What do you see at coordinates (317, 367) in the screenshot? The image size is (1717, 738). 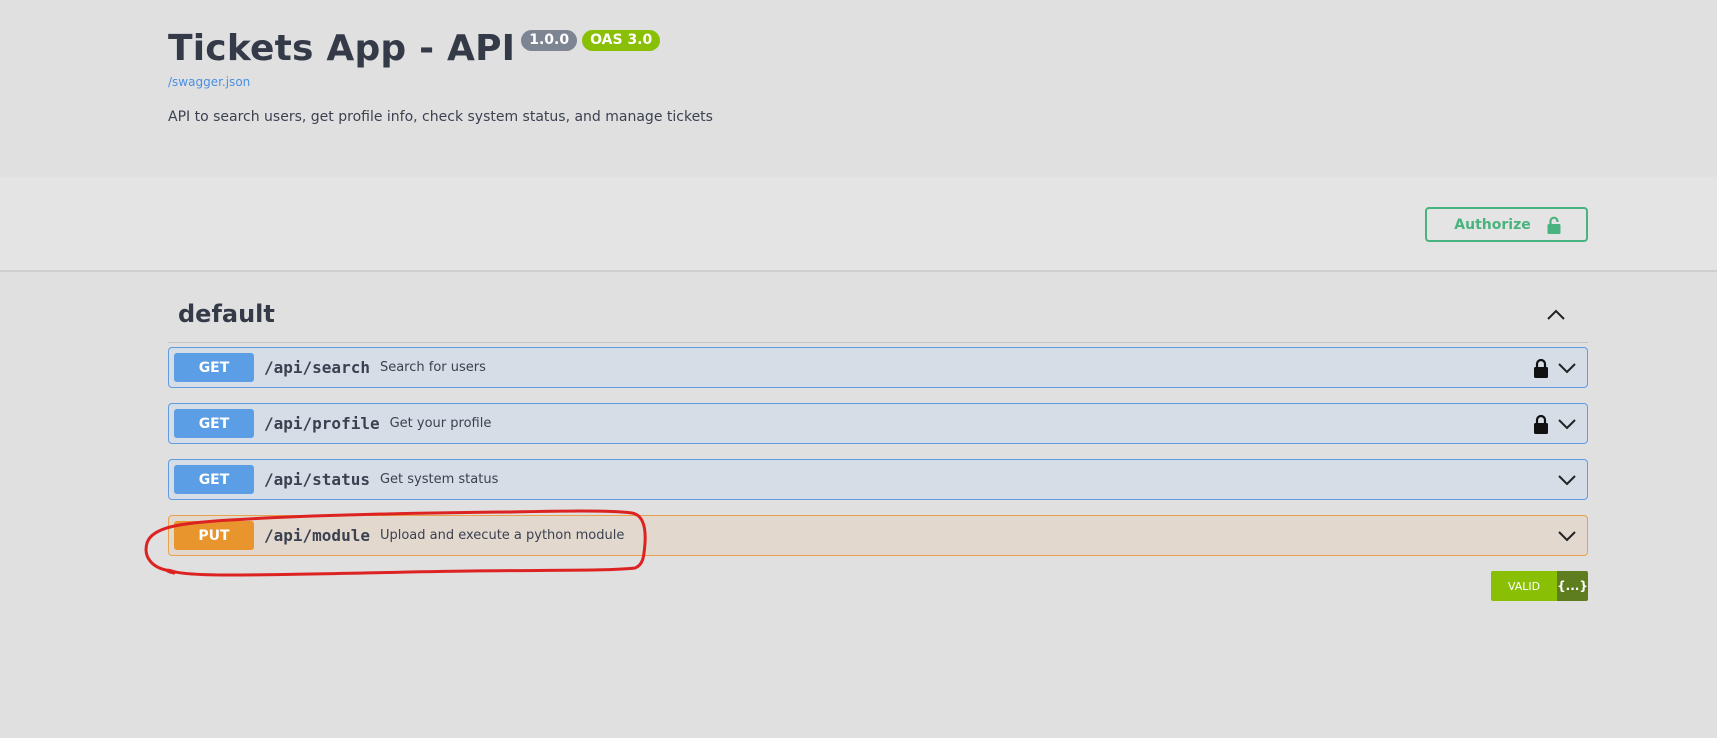 I see `operation-path: /api/search` at bounding box center [317, 367].